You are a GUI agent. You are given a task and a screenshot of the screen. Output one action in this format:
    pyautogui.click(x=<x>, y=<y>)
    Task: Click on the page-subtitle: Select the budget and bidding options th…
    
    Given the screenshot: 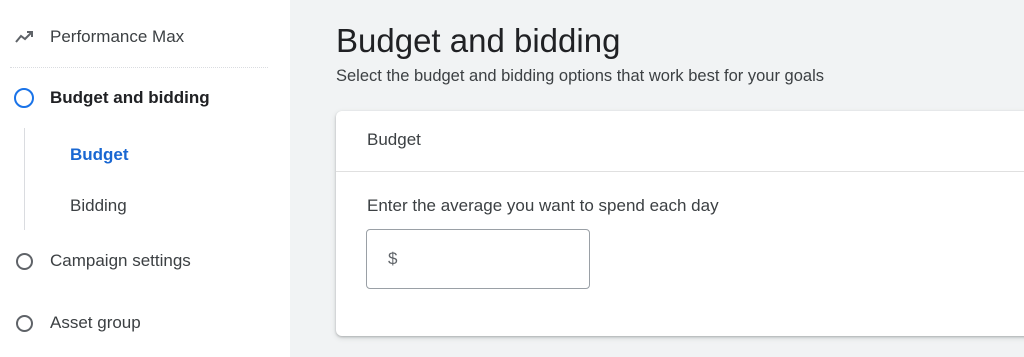 What is the action you would take?
    pyautogui.click(x=580, y=76)
    